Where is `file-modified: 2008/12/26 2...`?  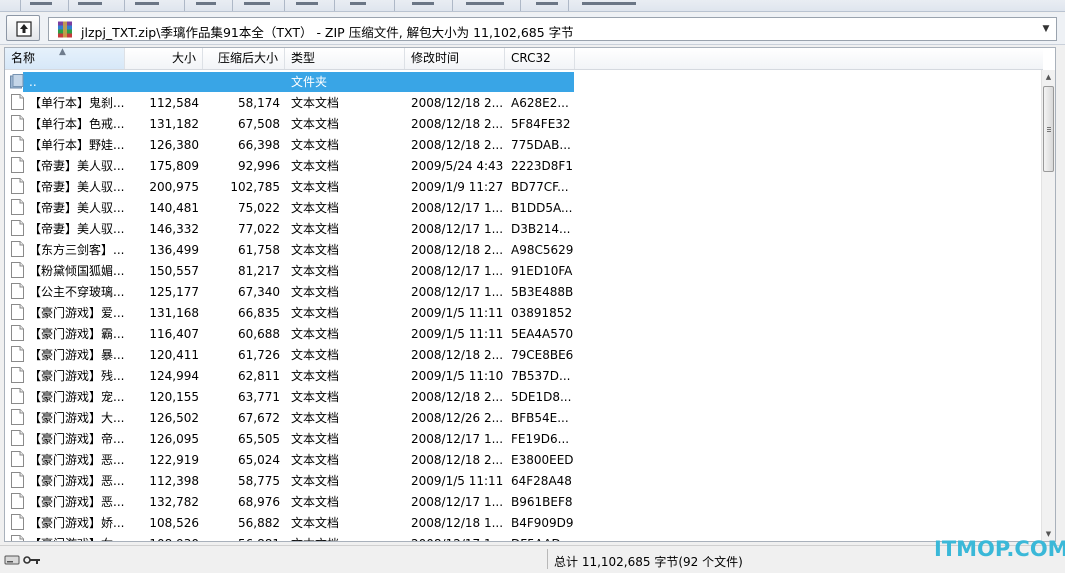
file-modified: 2008/12/26 2... is located at coordinates (457, 418).